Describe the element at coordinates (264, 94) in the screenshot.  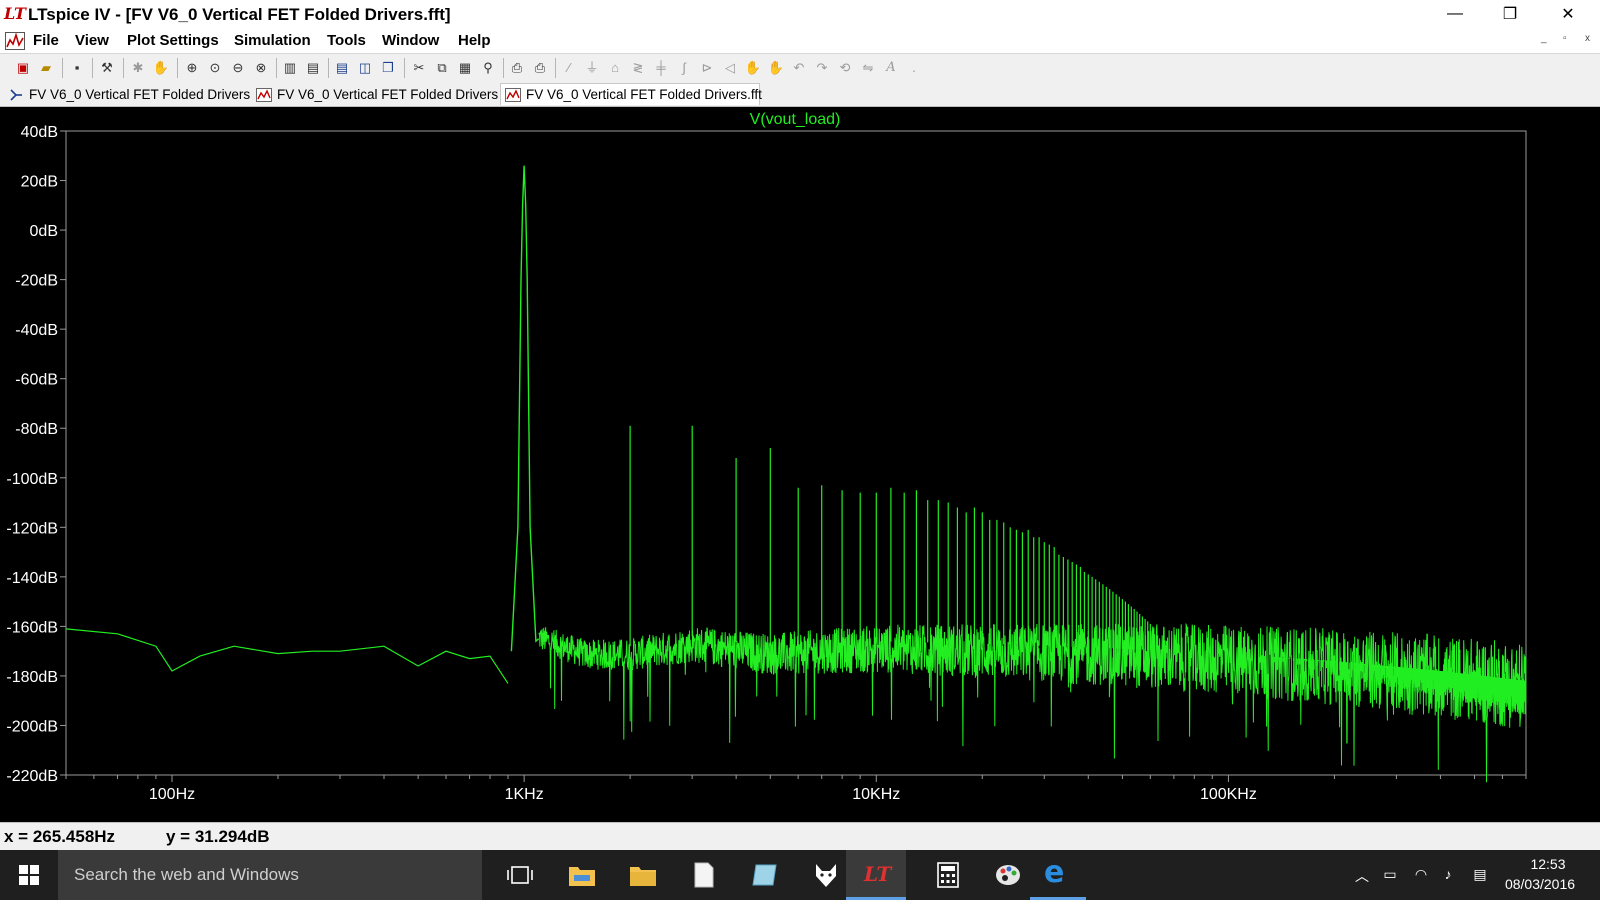
I see `waveform-icon` at that location.